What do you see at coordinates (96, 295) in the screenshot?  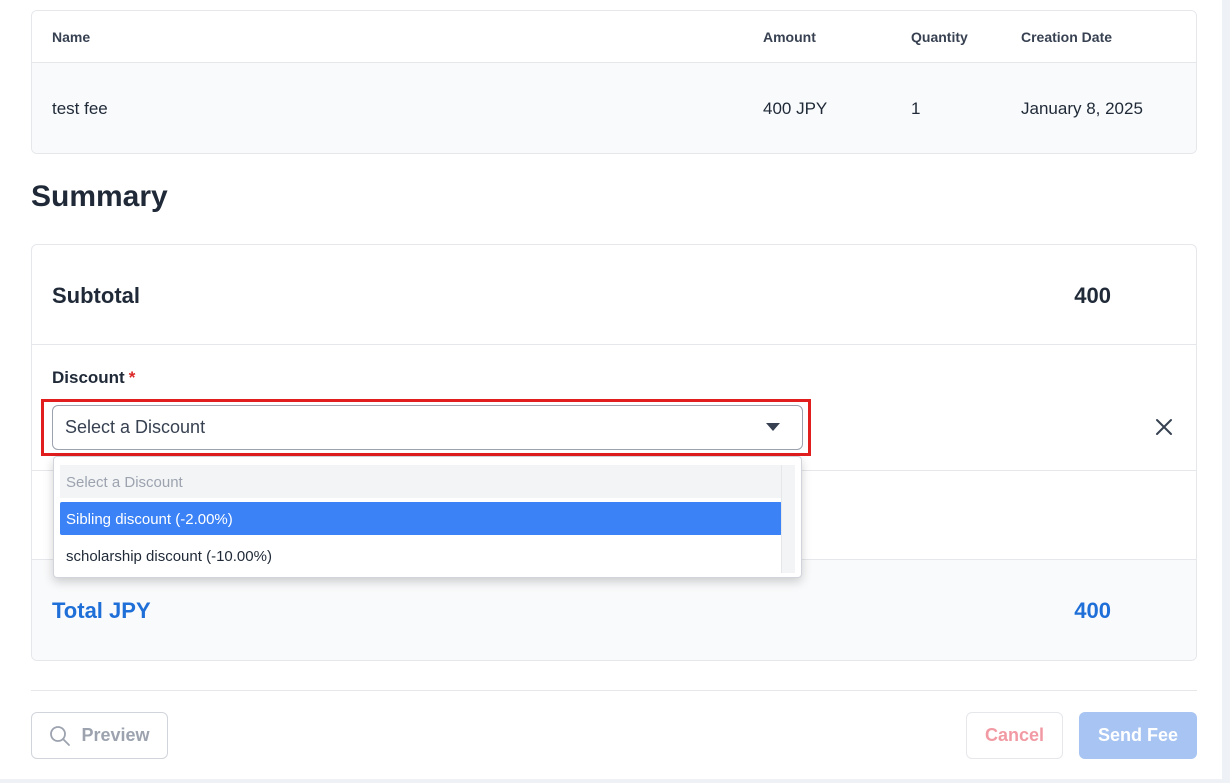 I see `subtotal-label: Subtotal` at bounding box center [96, 295].